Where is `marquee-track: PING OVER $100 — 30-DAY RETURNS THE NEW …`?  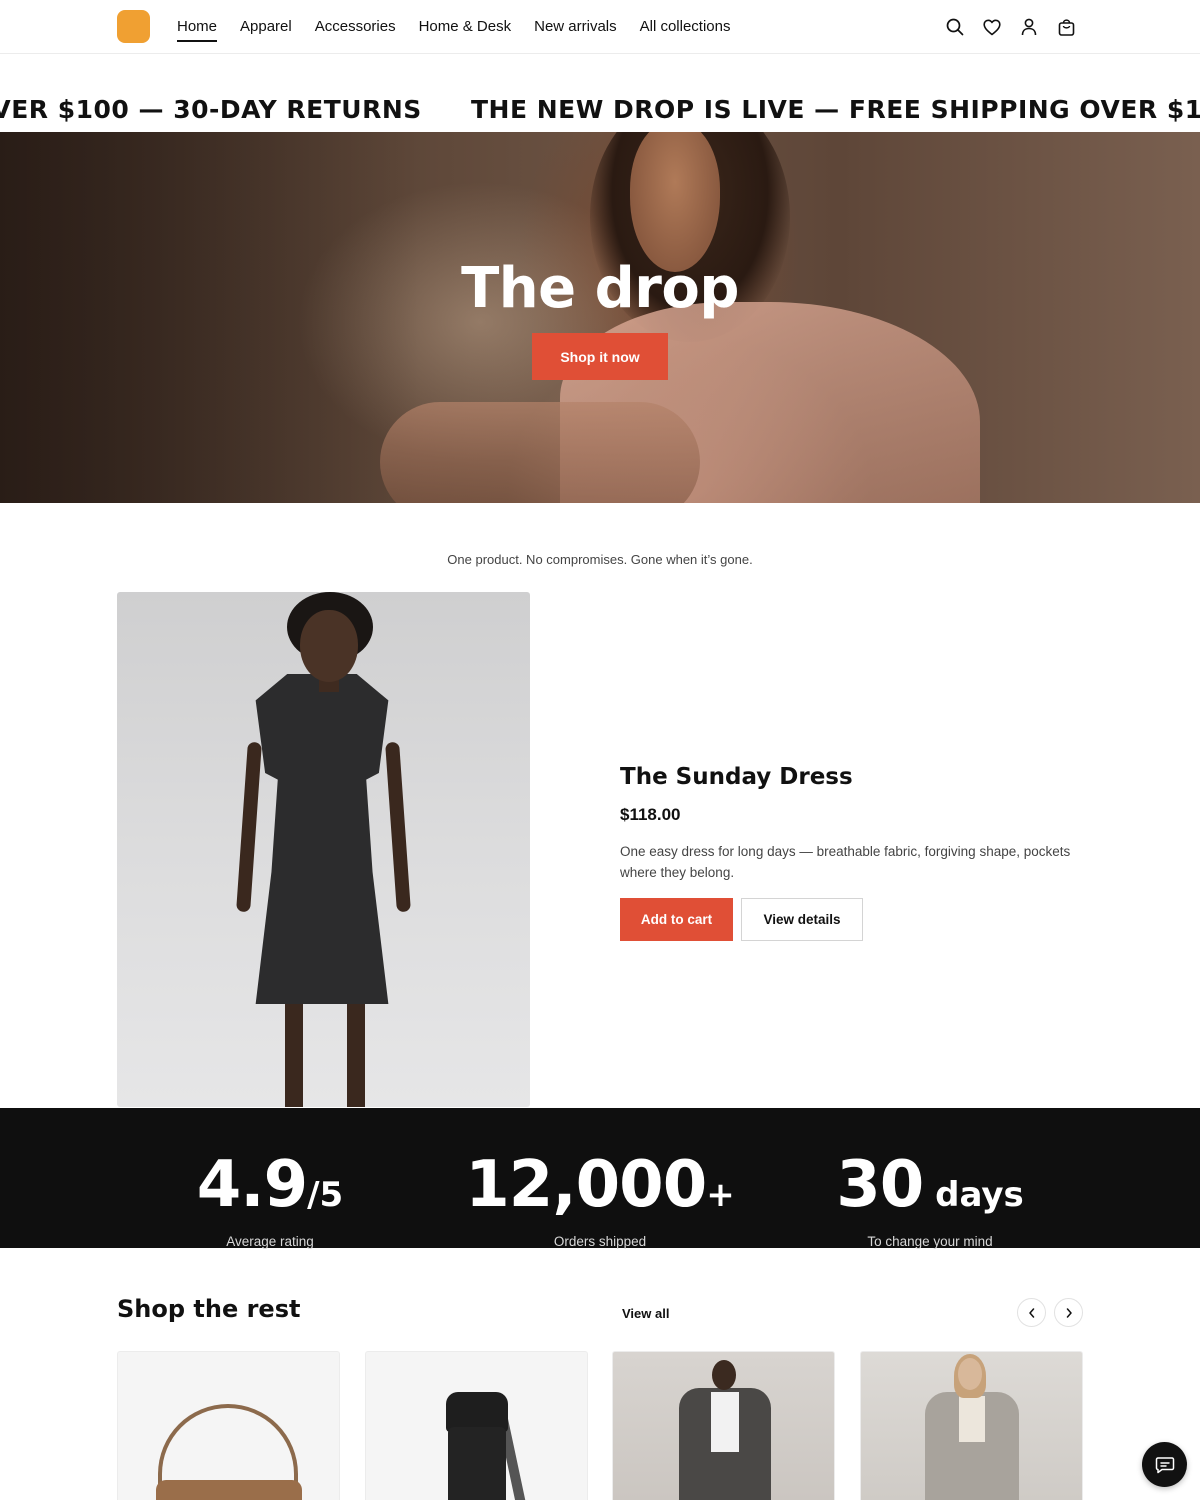 marquee-track: PING OVER $100 — 30-DAY RETURNS THE NEW … is located at coordinates (600, 109).